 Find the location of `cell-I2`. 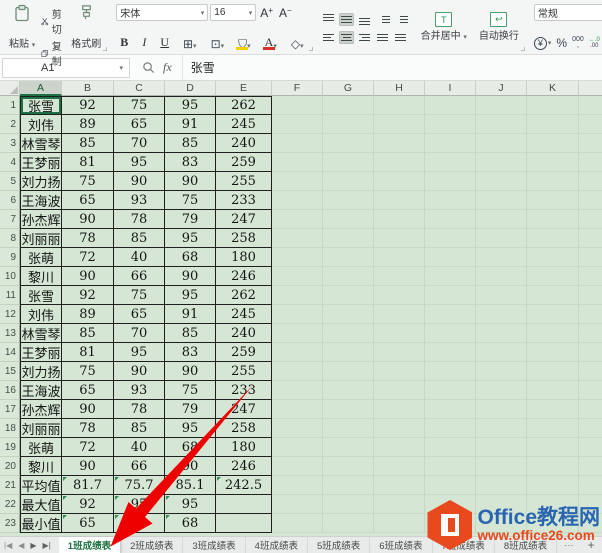

cell-I2 is located at coordinates (450, 124).